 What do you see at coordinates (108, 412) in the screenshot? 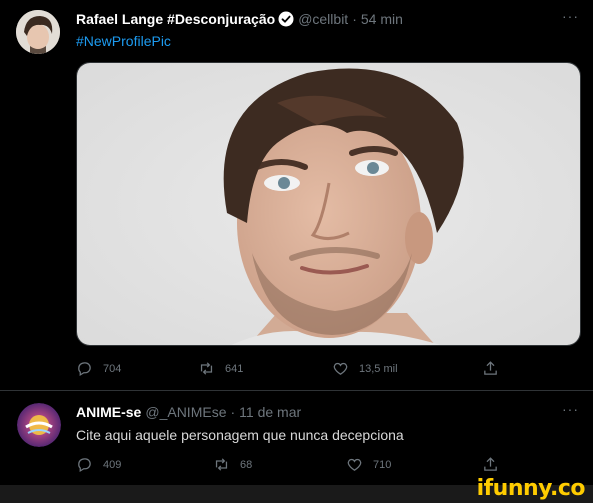
I see `display-name: ANIME-se` at bounding box center [108, 412].